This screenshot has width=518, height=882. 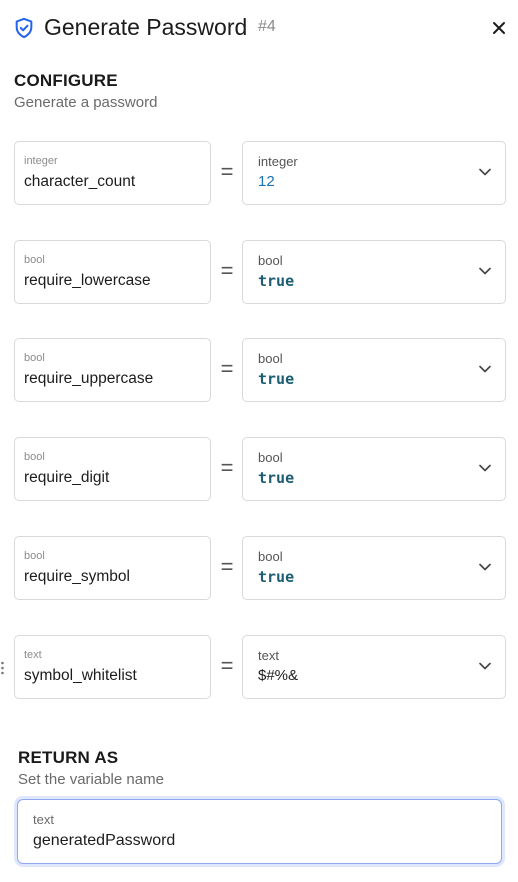 What do you see at coordinates (80, 675) in the screenshot?
I see `param-name: symbol_whitelist` at bounding box center [80, 675].